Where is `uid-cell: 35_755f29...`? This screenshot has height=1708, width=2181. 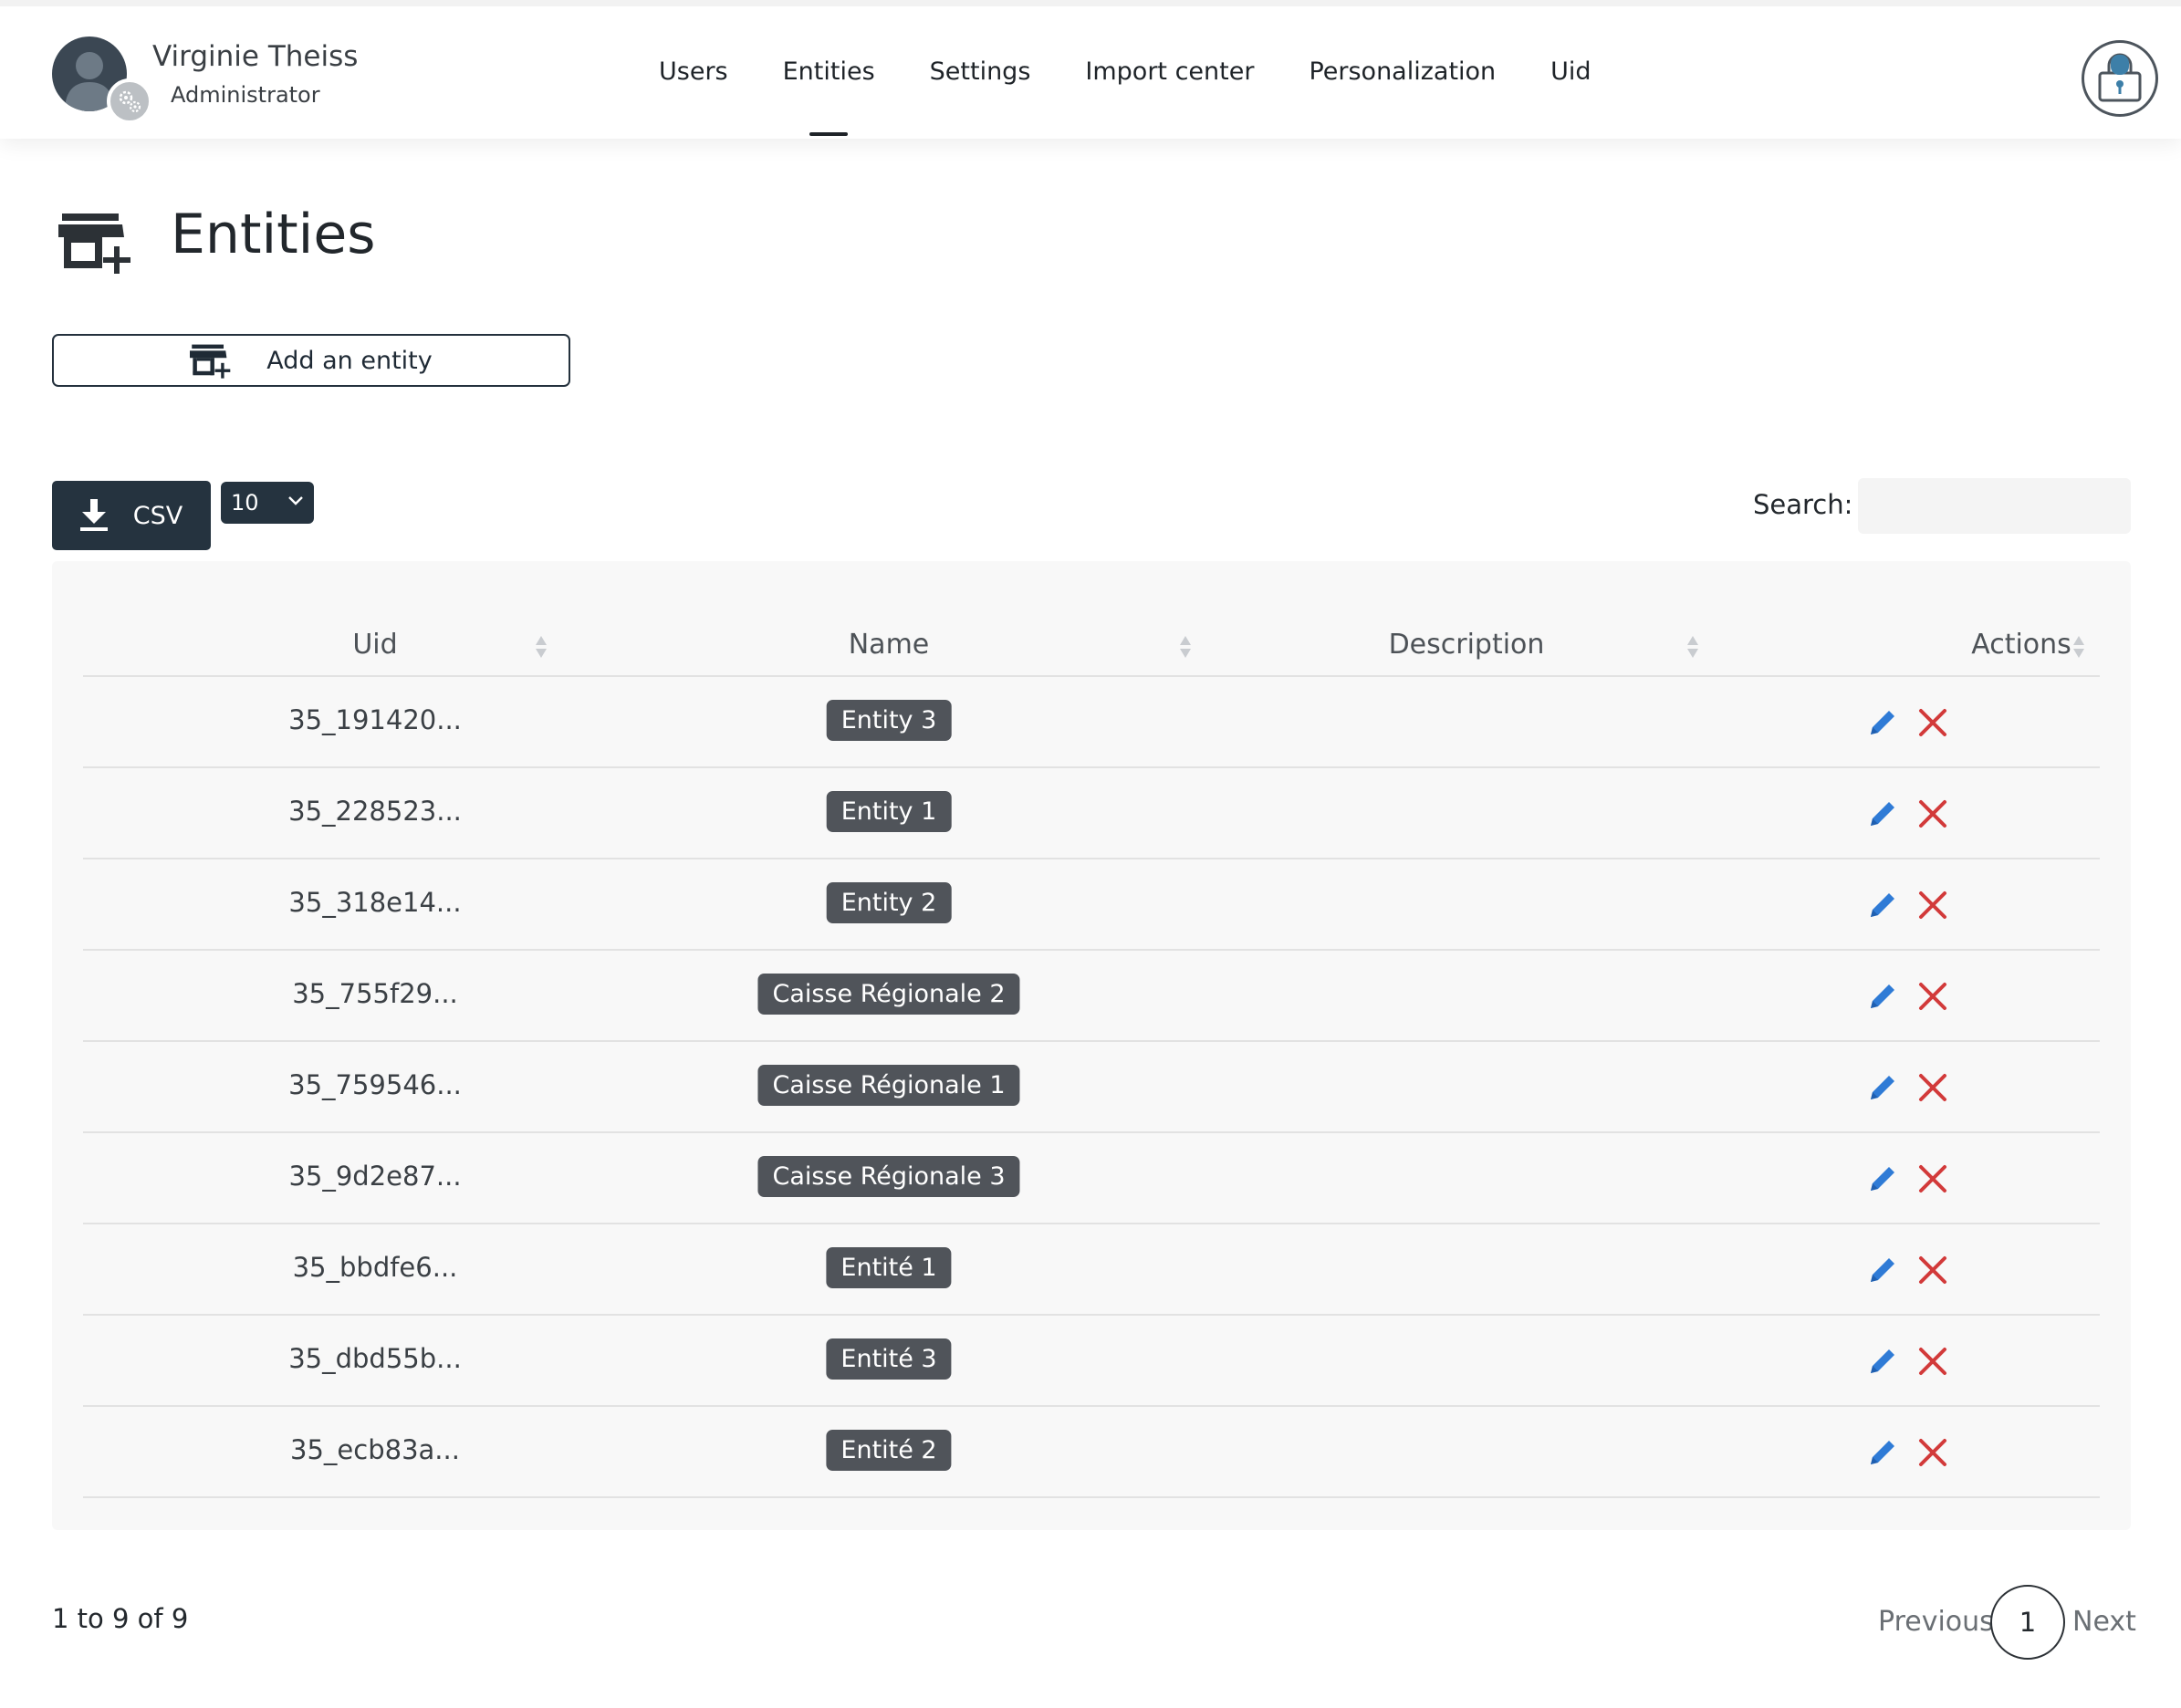
uid-cell: 35_755f29... is located at coordinates (375, 994).